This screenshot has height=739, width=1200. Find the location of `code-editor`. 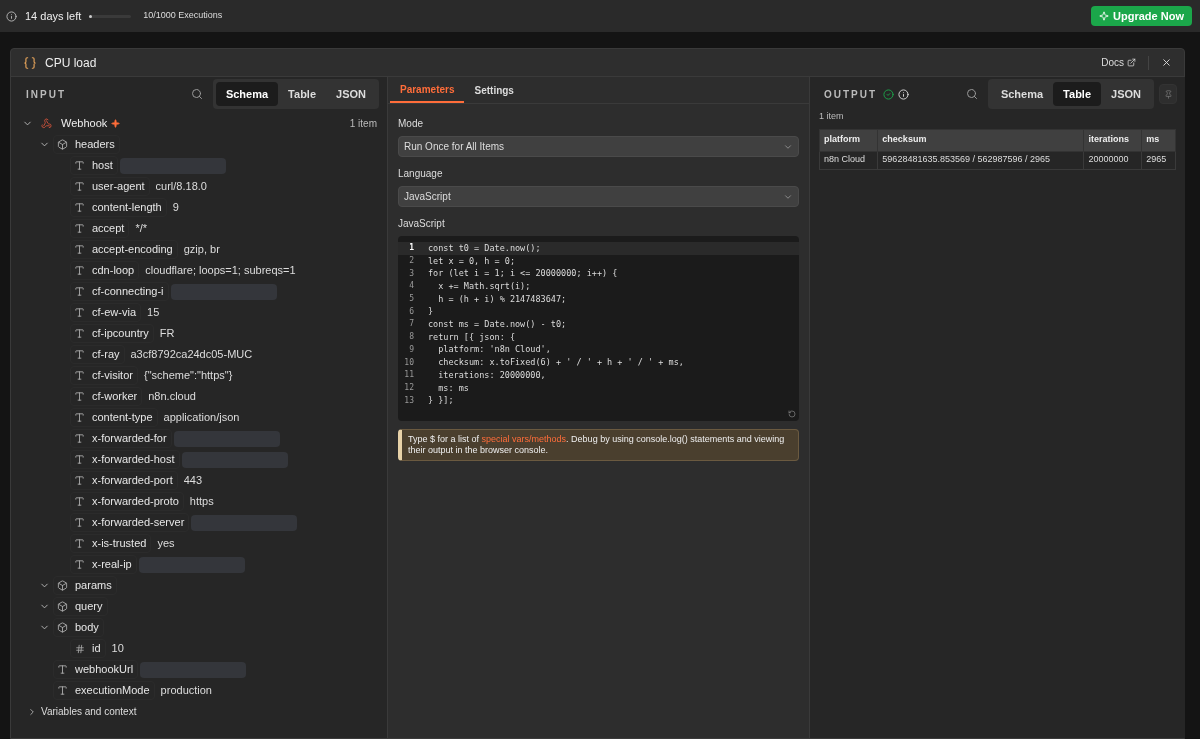

code-editor is located at coordinates (598, 328).